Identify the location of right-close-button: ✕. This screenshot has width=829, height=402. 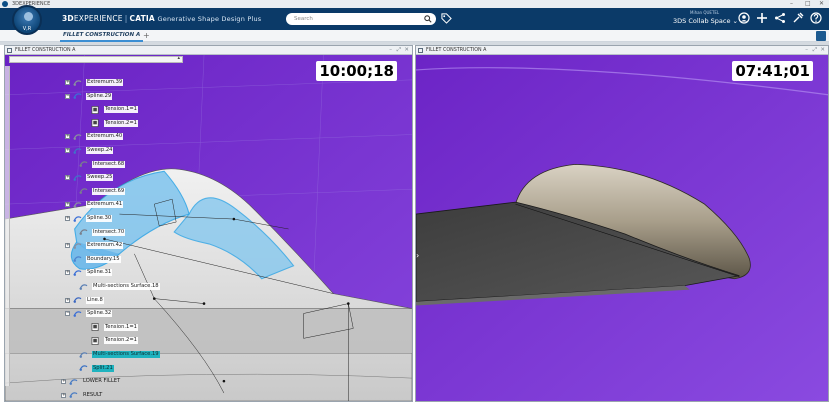
(822, 50).